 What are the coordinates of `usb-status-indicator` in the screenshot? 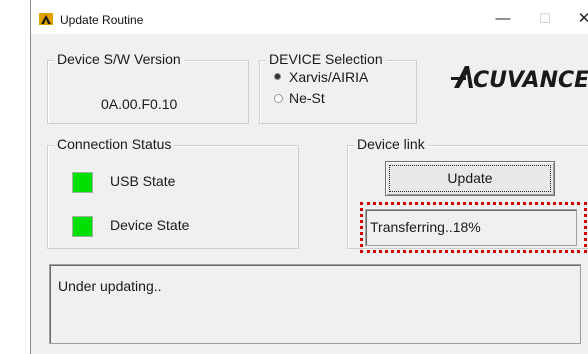 It's located at (82, 182).